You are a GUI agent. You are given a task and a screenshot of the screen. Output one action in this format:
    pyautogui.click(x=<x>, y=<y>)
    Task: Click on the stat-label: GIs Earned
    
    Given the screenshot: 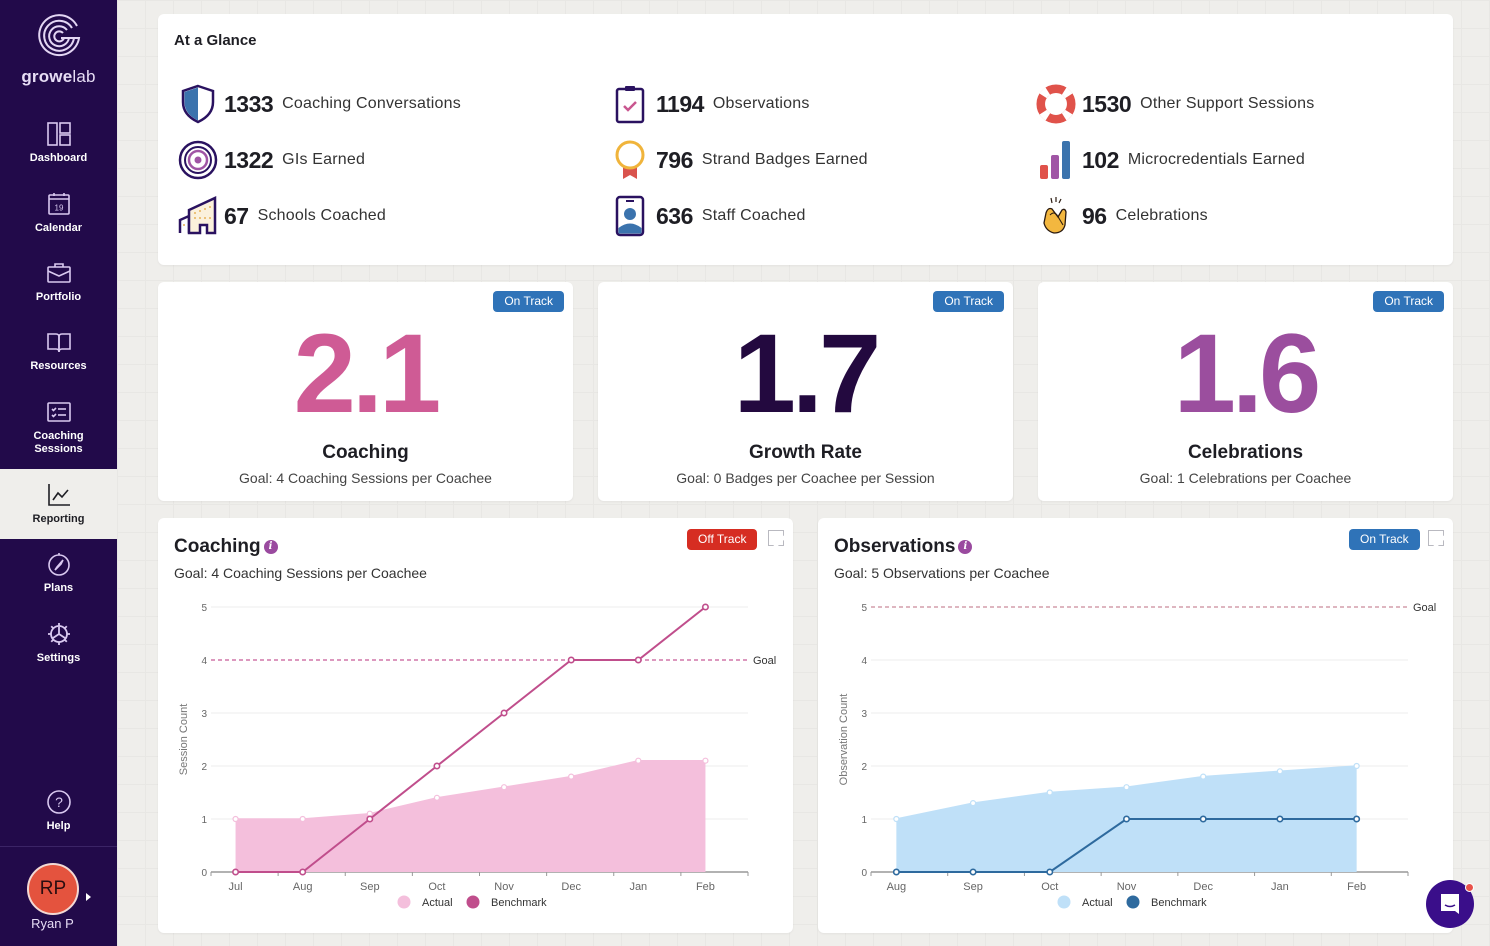 What is the action you would take?
    pyautogui.click(x=324, y=159)
    